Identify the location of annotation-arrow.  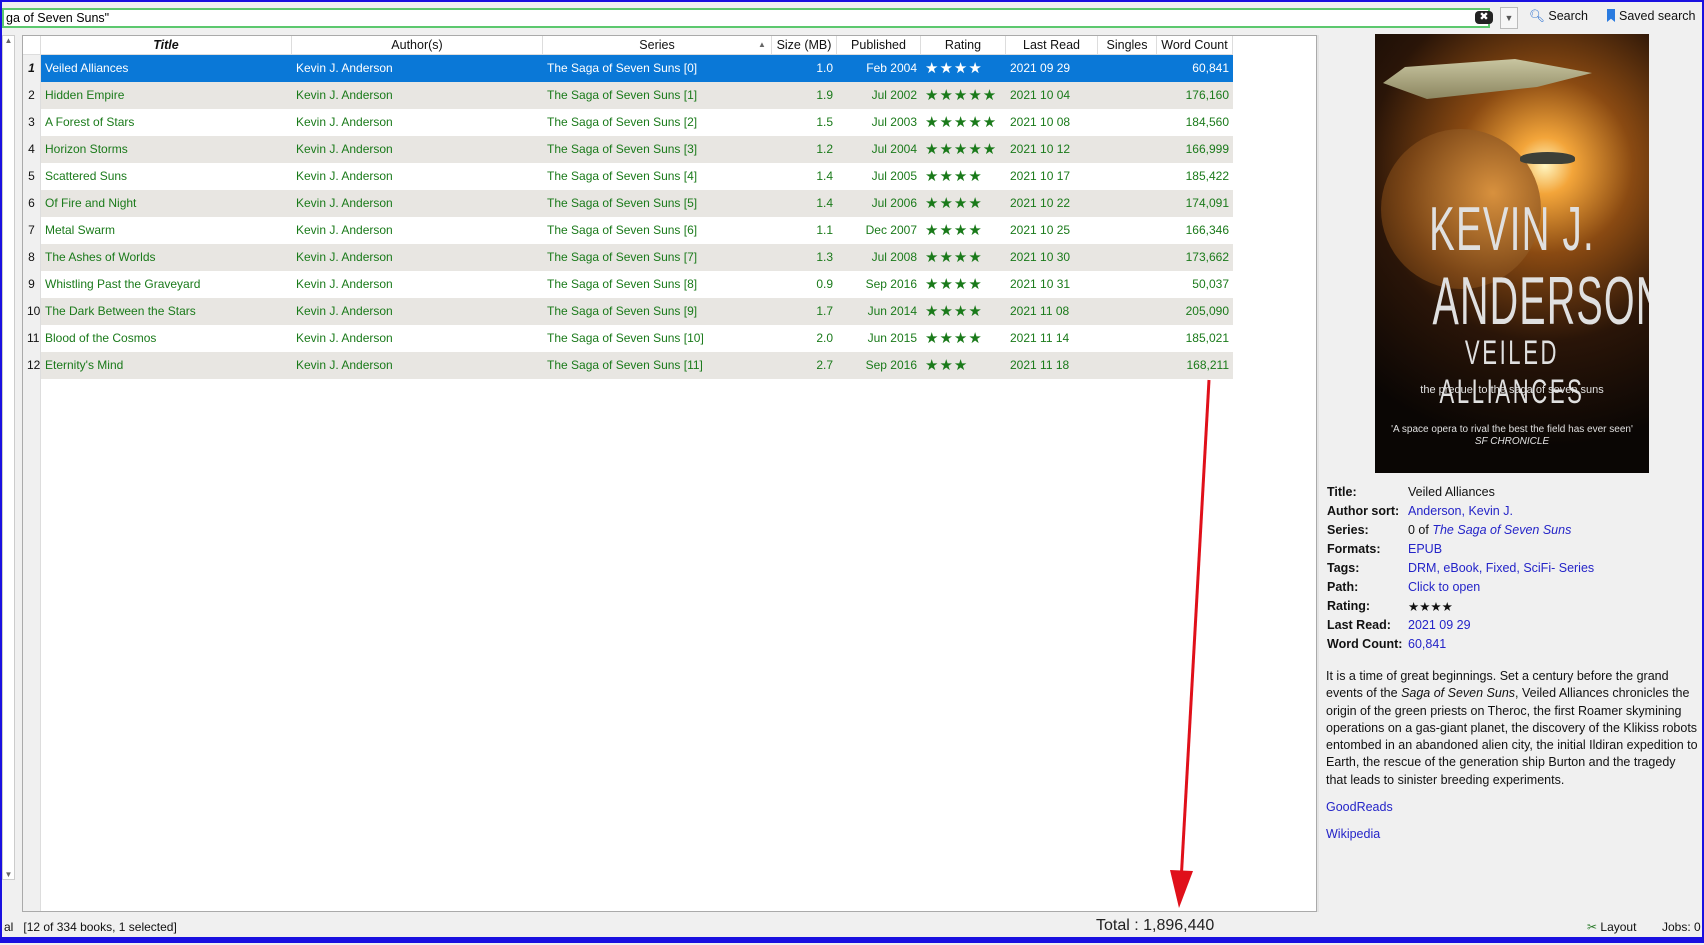
(1190, 643).